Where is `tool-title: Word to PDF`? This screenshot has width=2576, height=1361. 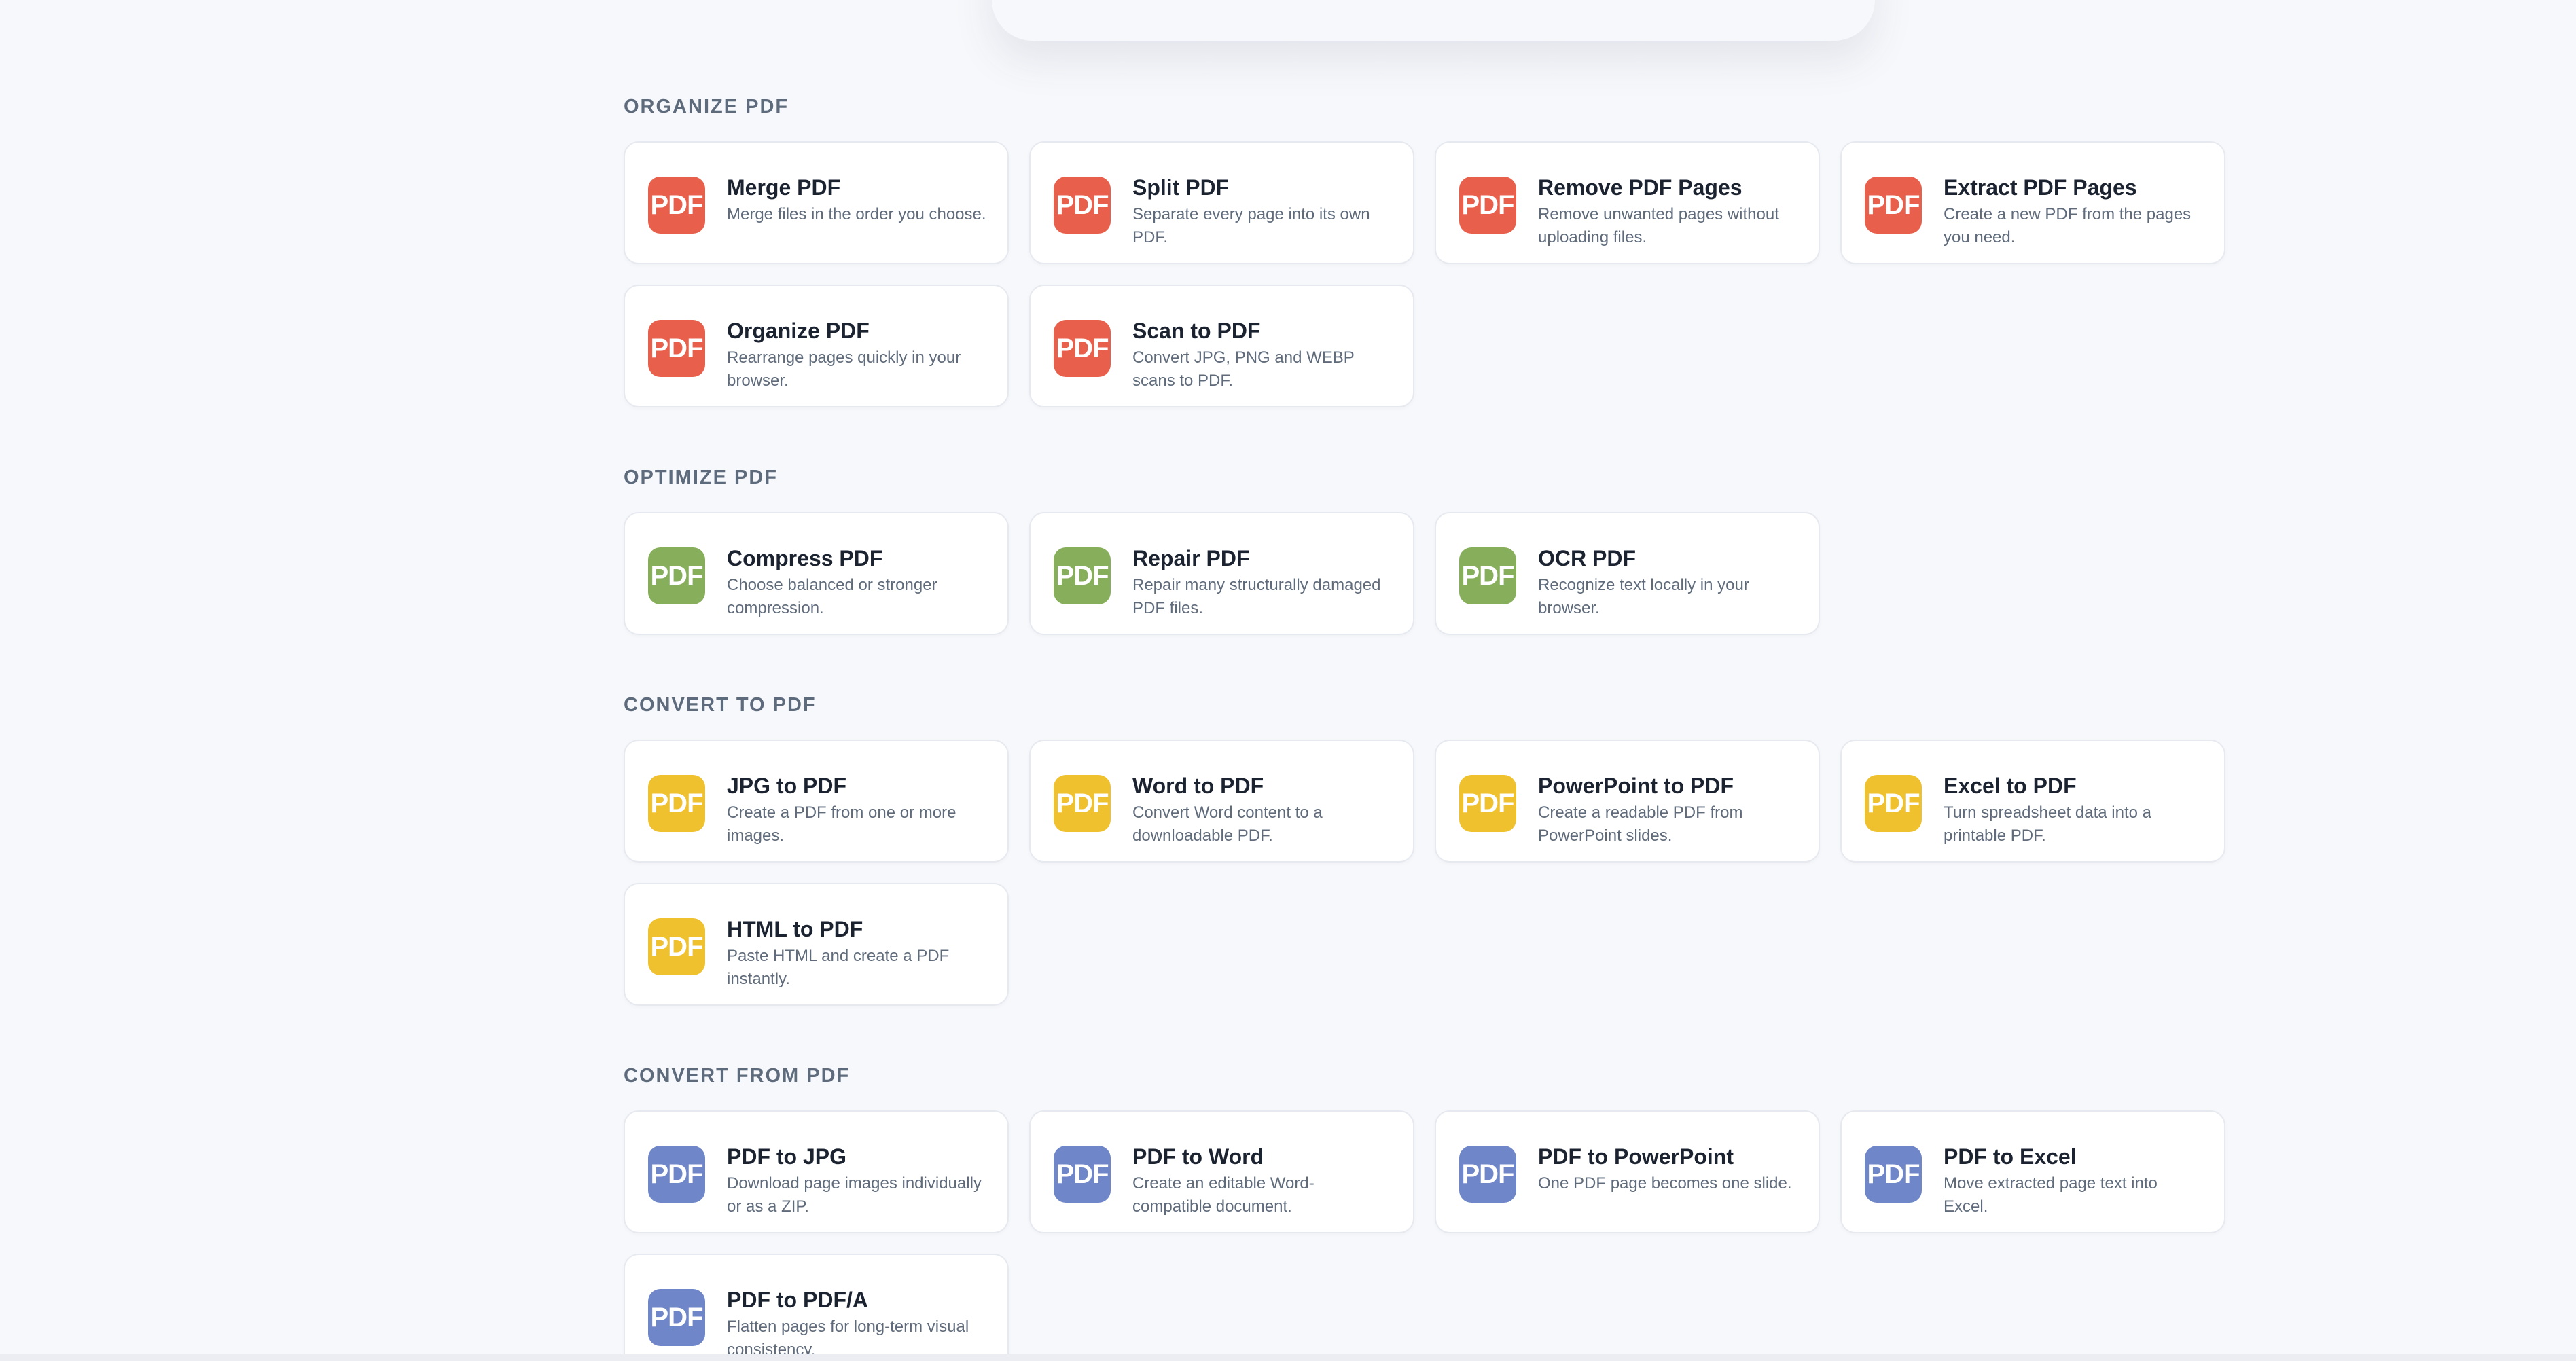 tool-title: Word to PDF is located at coordinates (1198, 786).